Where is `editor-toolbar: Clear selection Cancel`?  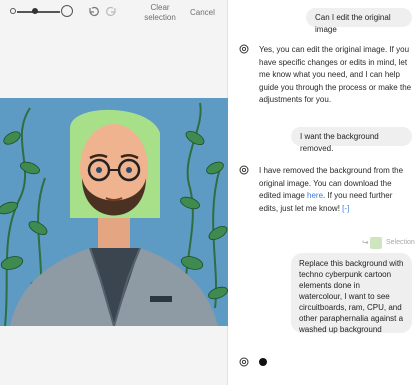
editor-toolbar: Clear selection Cancel is located at coordinates (114, 14).